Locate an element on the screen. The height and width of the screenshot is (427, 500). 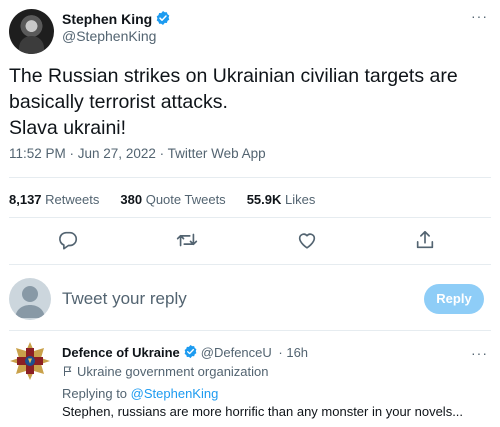
quote-tweets-label: Quote Tweets is located at coordinates (185, 199).